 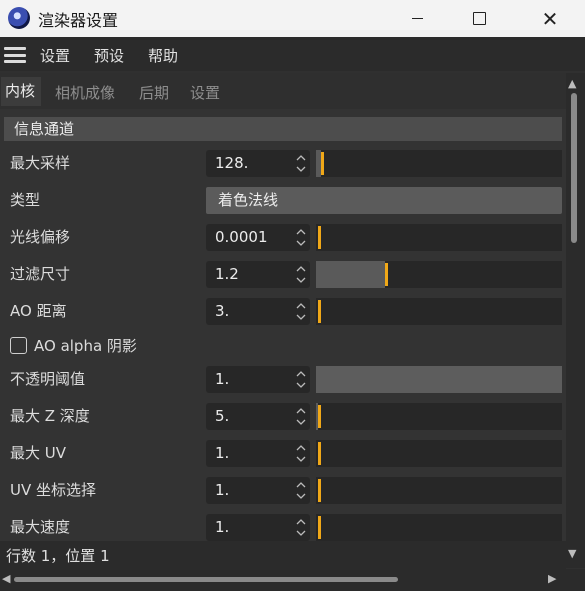 What do you see at coordinates (21, 91) in the screenshot?
I see `tab-kernel: 内核` at bounding box center [21, 91].